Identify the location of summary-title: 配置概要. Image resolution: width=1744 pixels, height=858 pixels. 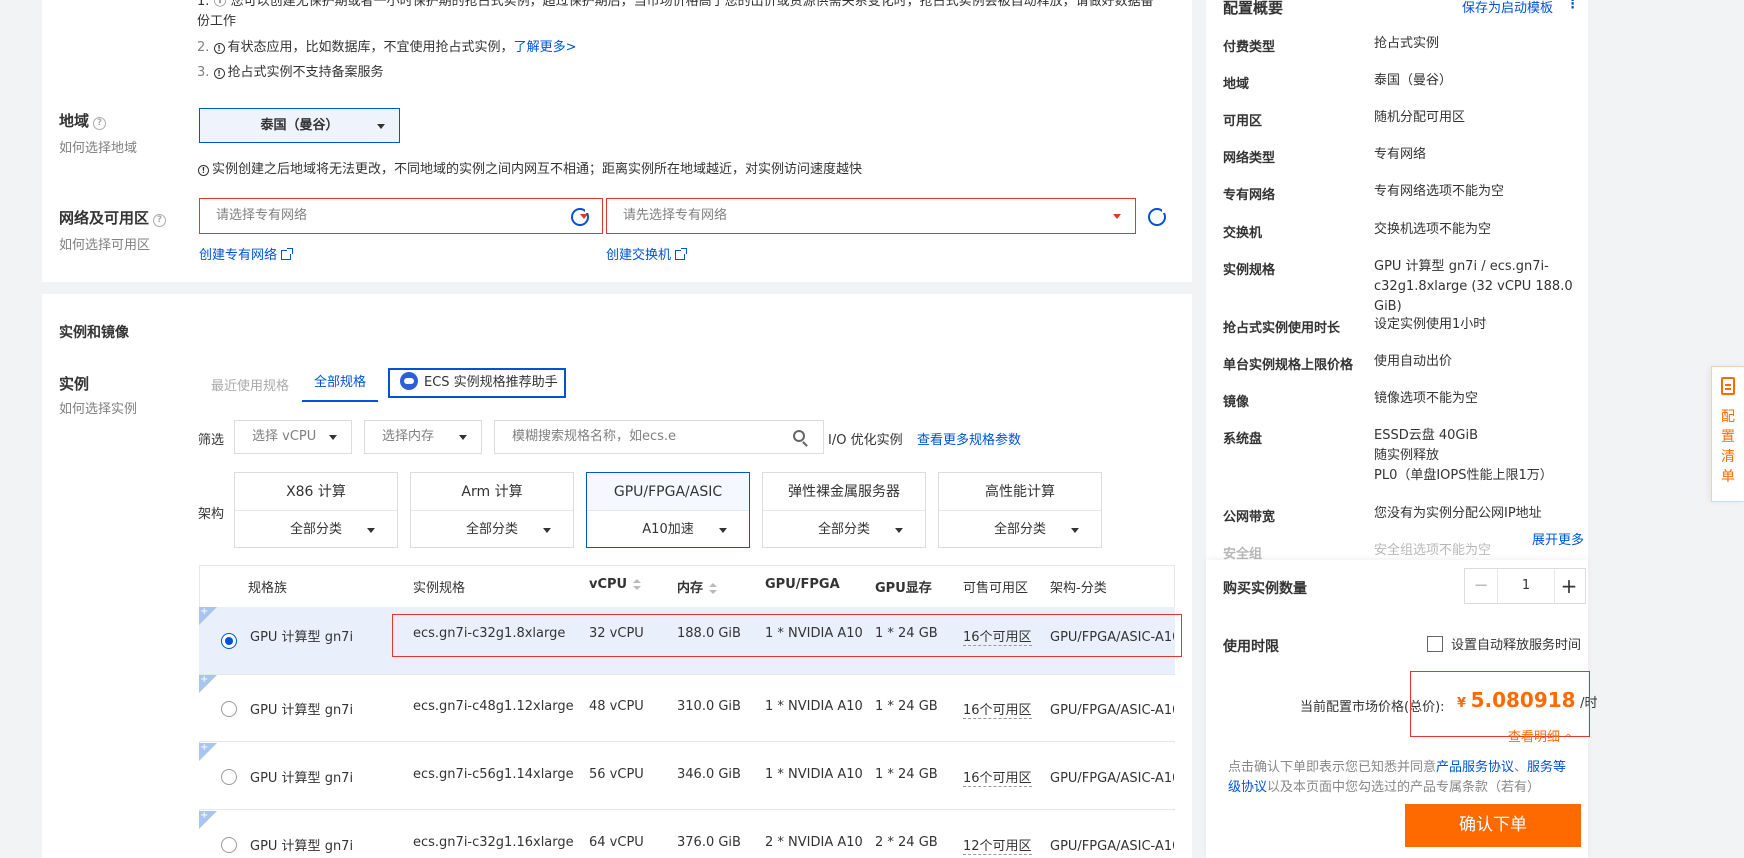
(1253, 8).